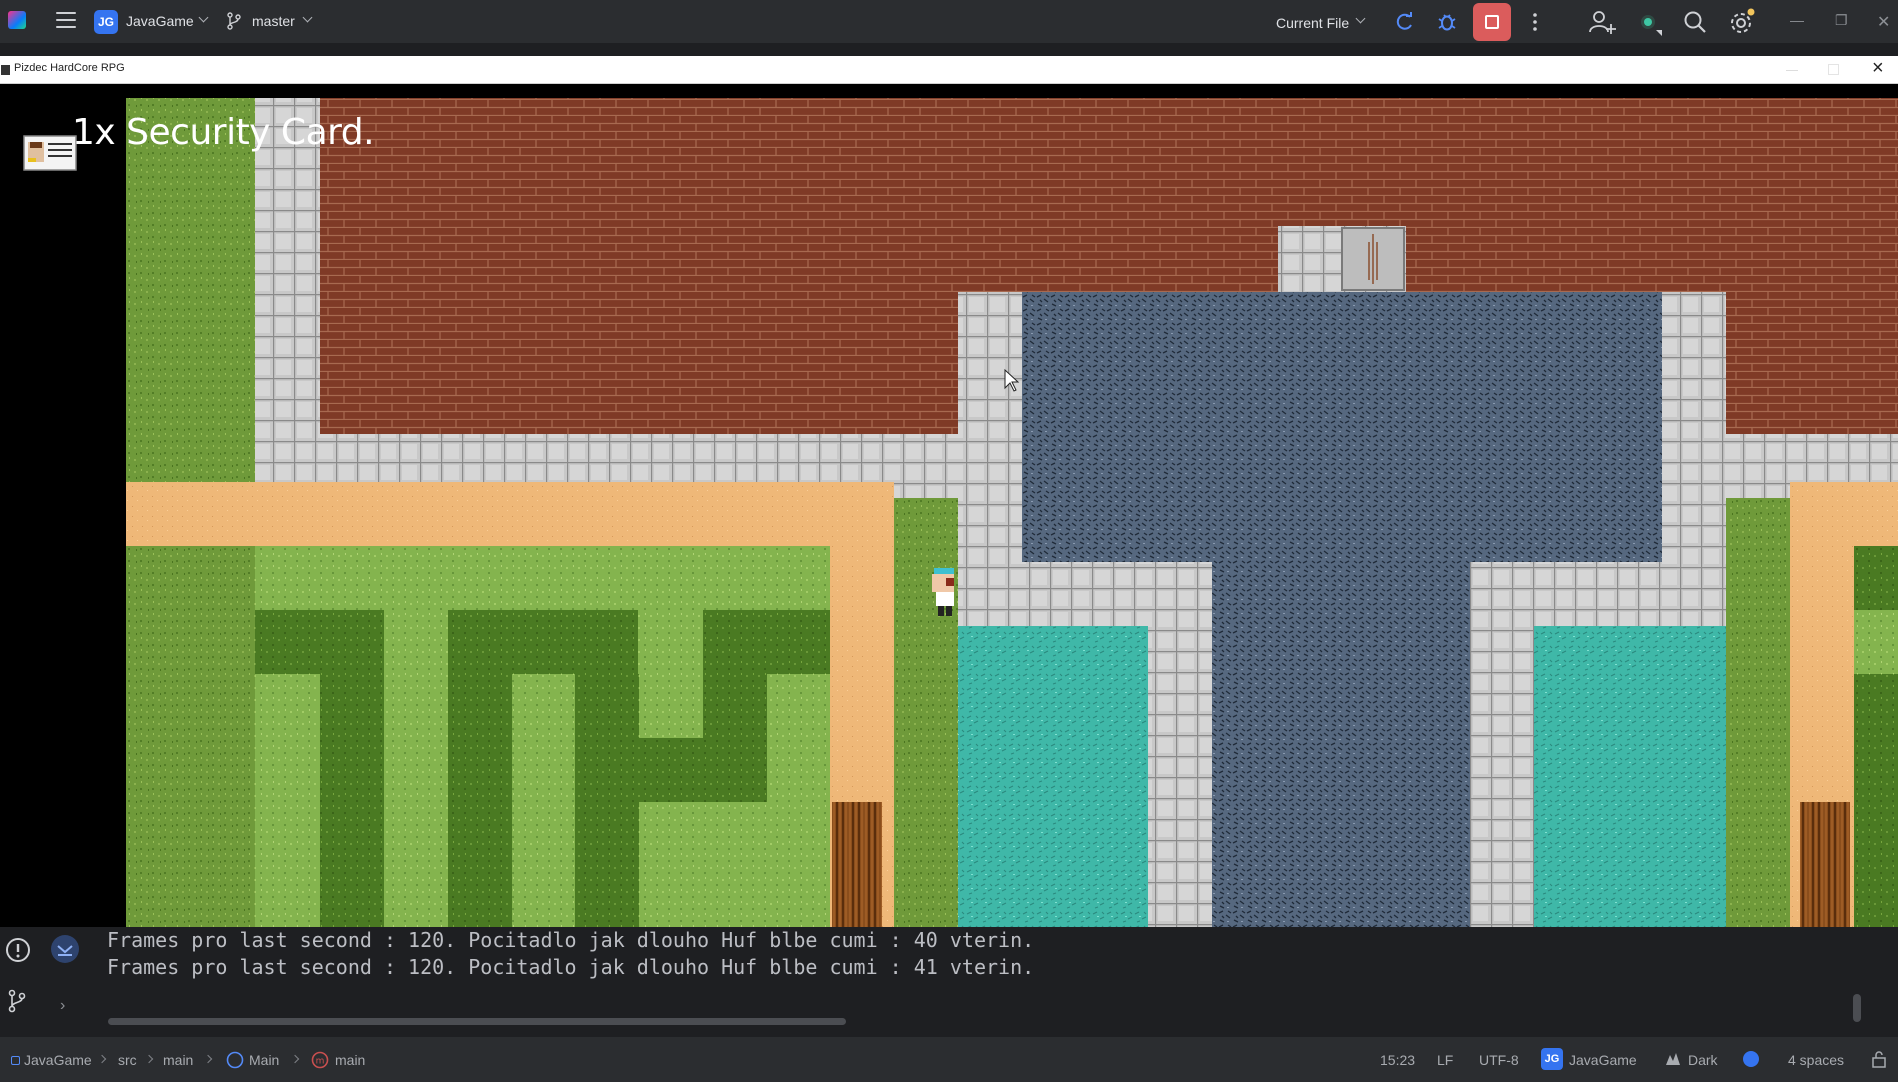  What do you see at coordinates (1404, 22) in the screenshot?
I see `rerun-icon` at bounding box center [1404, 22].